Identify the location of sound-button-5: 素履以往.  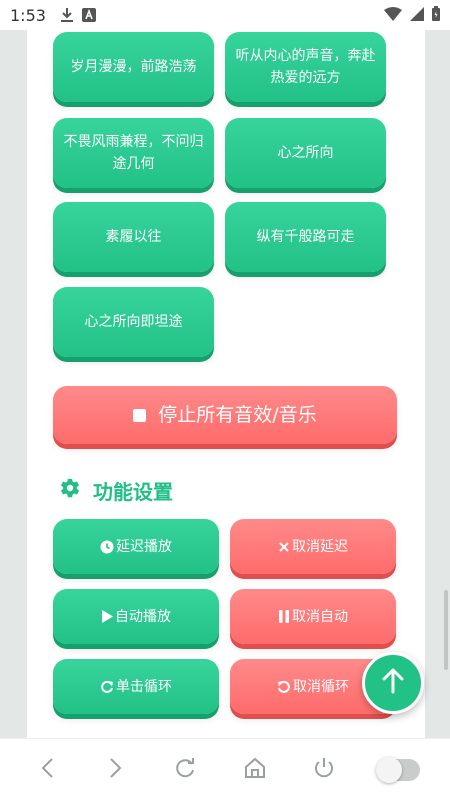
(133, 237).